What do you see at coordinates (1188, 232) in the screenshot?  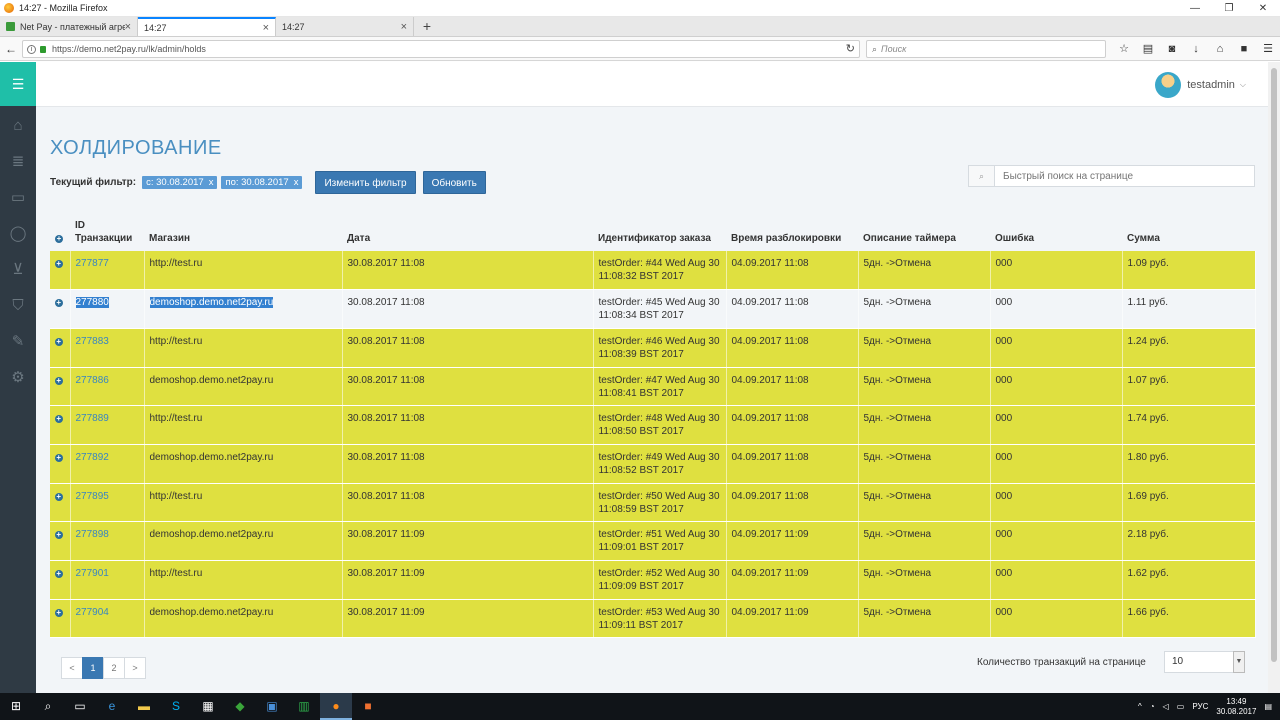 I see `col-amount: Сумма` at bounding box center [1188, 232].